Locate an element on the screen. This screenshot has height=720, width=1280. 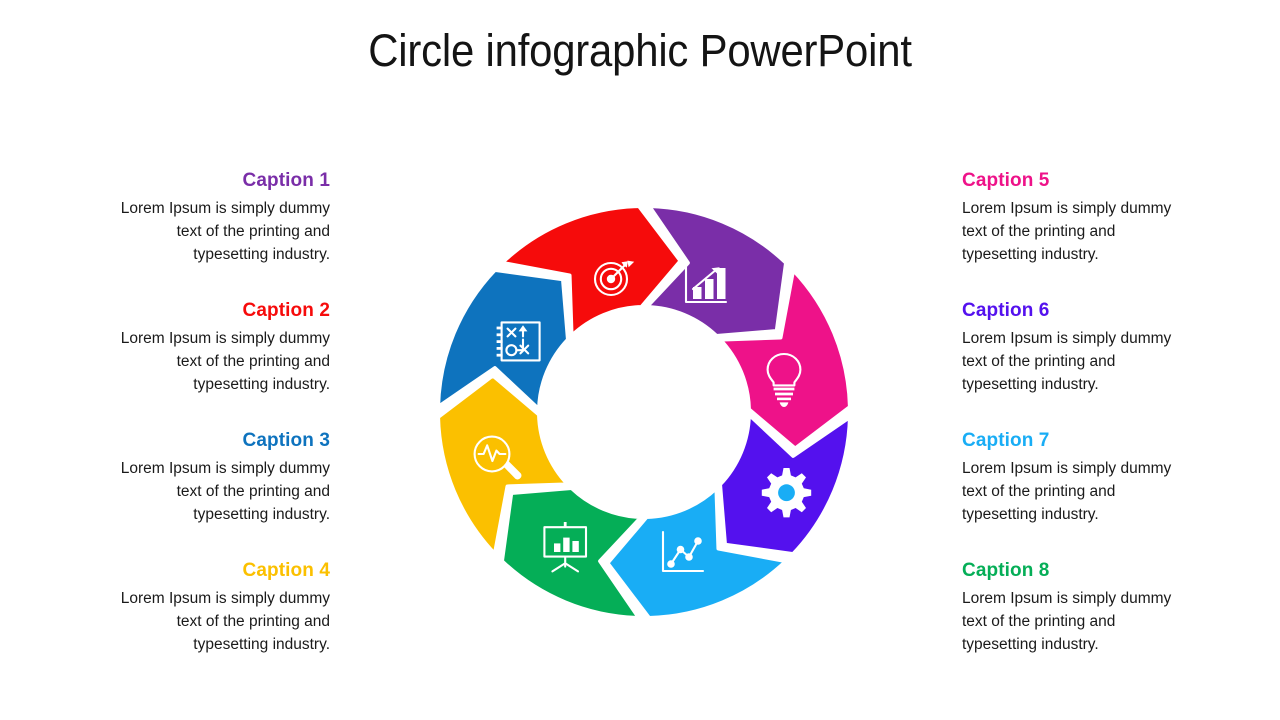
caption-title-8: Caption 8 is located at coordinates (1006, 570).